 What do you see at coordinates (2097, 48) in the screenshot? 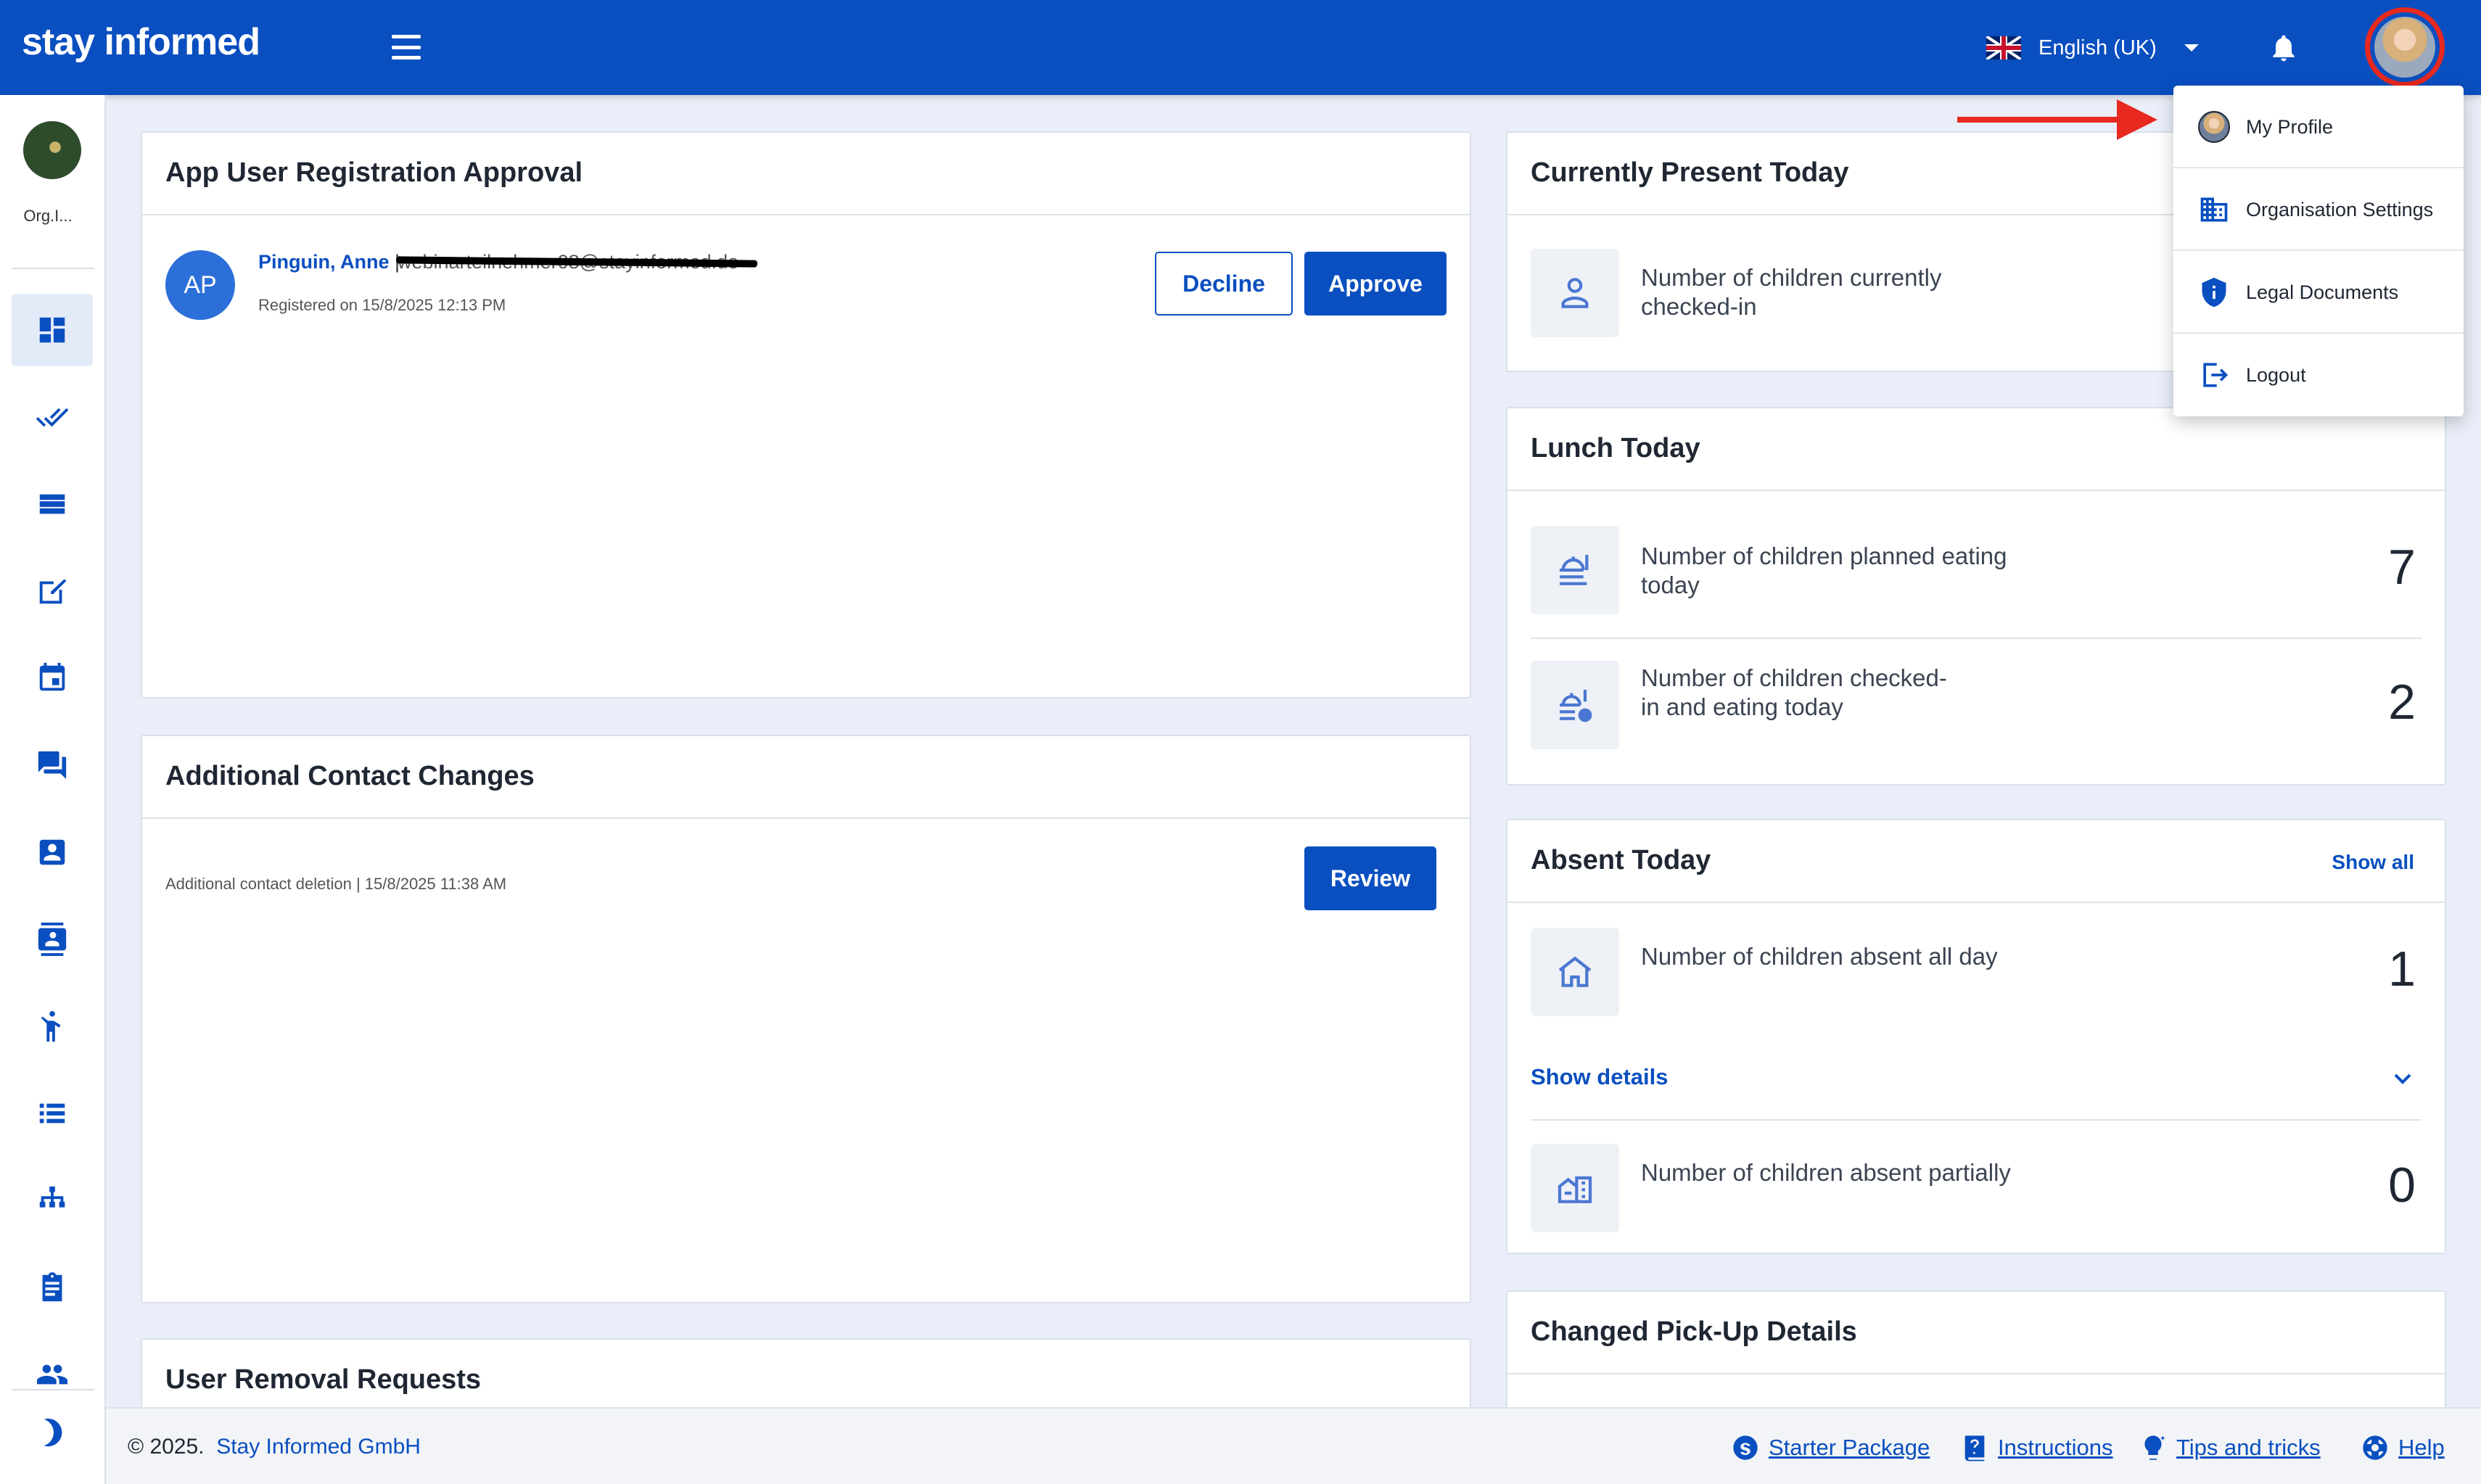
I see `language-label: English (UK)` at bounding box center [2097, 48].